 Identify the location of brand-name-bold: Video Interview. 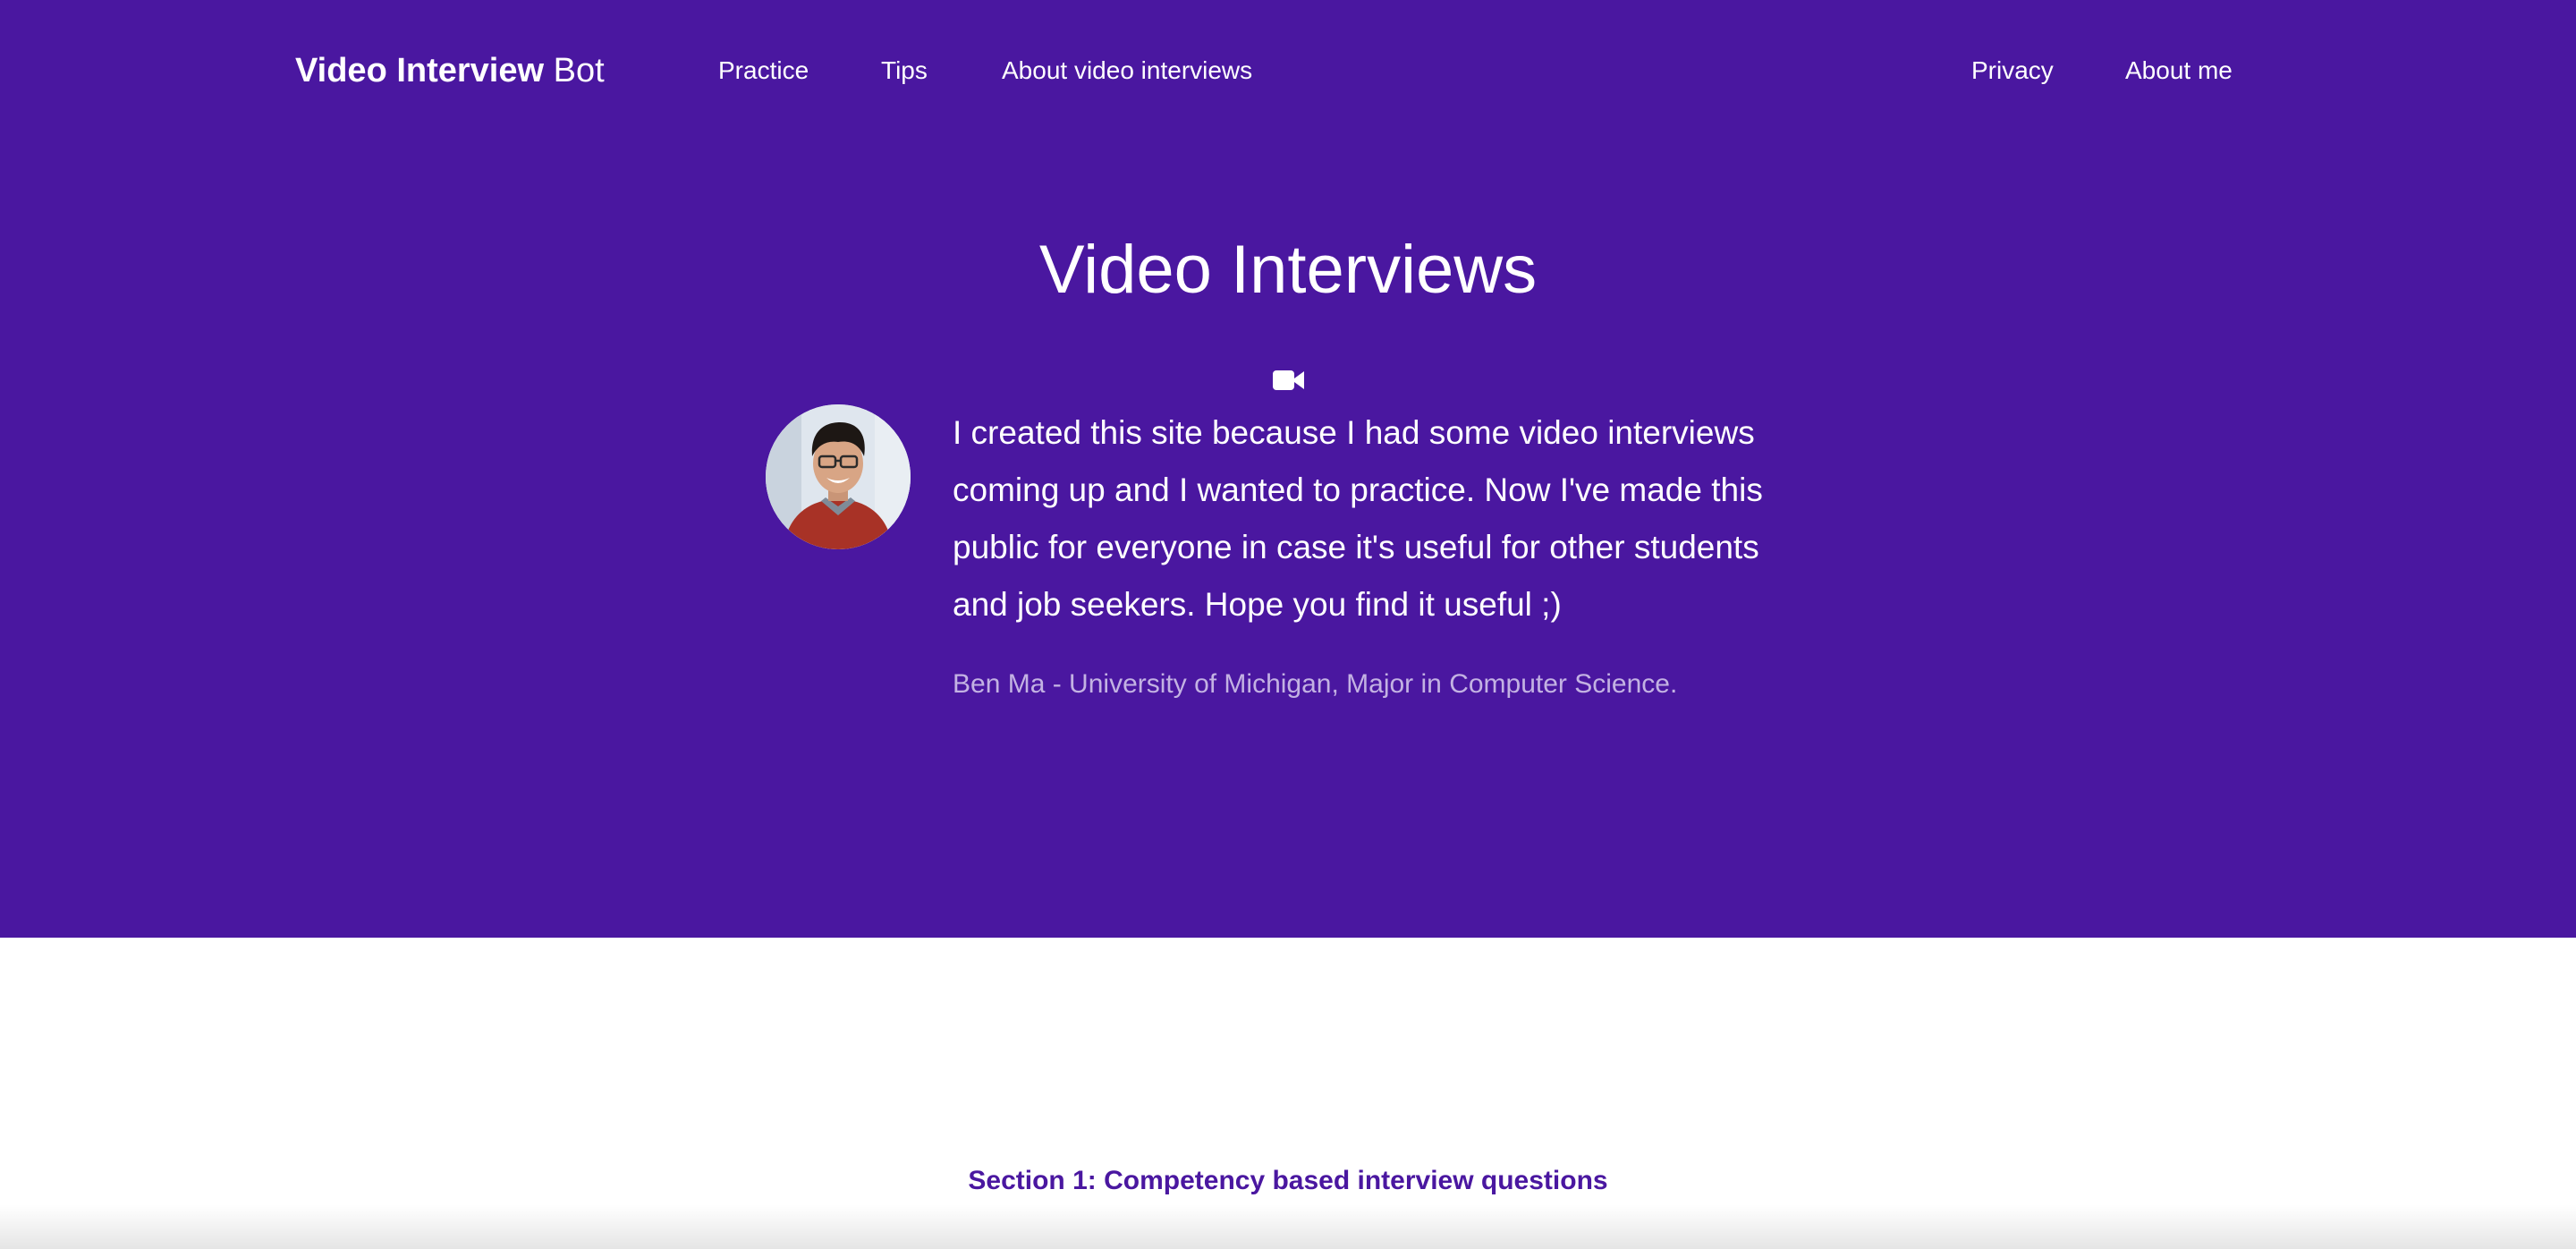
(420, 70).